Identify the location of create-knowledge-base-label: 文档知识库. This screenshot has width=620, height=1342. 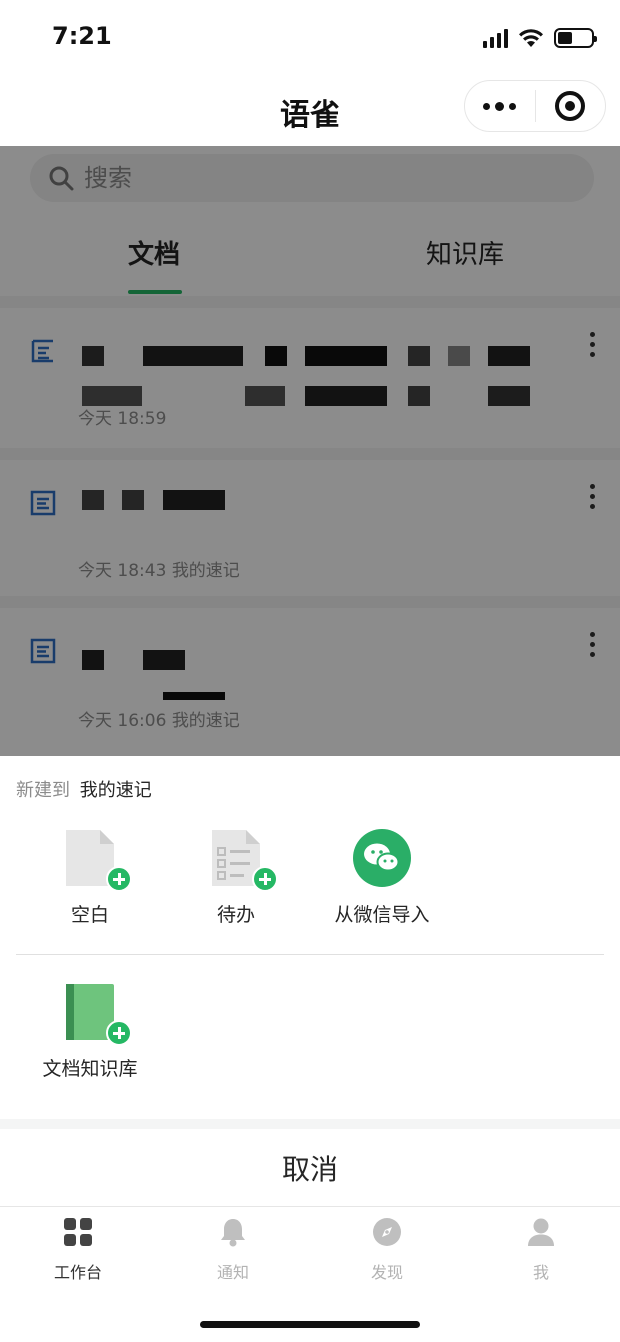
(90, 1069).